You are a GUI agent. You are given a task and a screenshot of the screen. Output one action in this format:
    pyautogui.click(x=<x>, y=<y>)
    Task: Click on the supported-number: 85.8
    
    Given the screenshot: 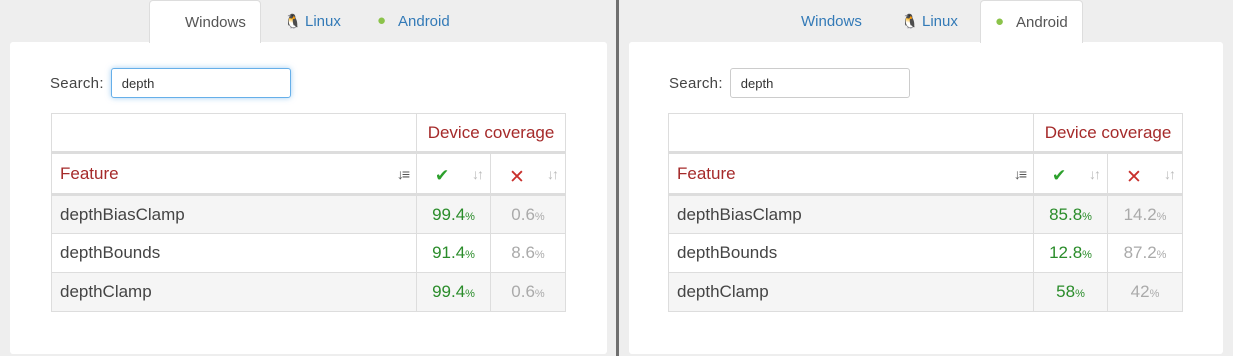 What is the action you would take?
    pyautogui.click(x=1066, y=214)
    